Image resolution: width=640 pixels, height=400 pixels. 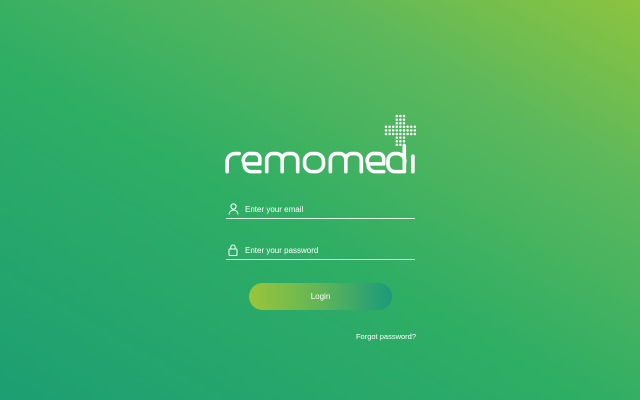 I want to click on dotted-plus-icon, so click(x=400, y=130).